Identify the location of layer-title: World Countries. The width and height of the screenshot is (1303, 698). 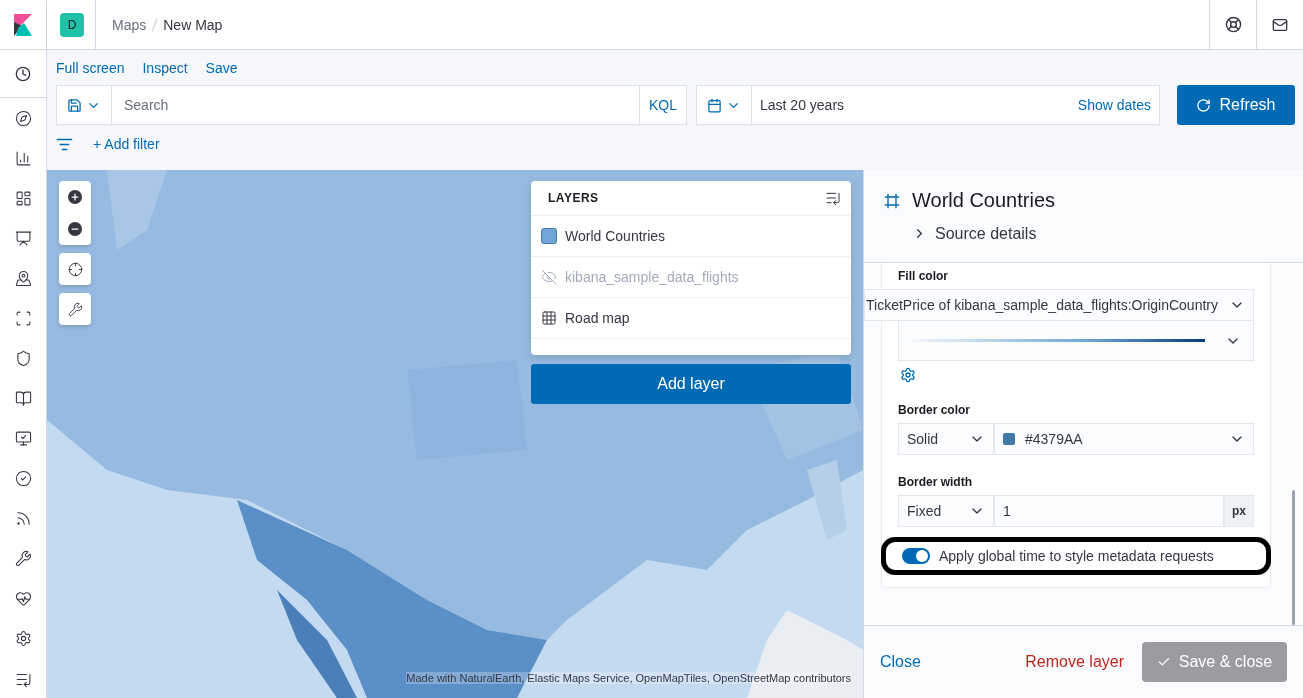
(984, 200).